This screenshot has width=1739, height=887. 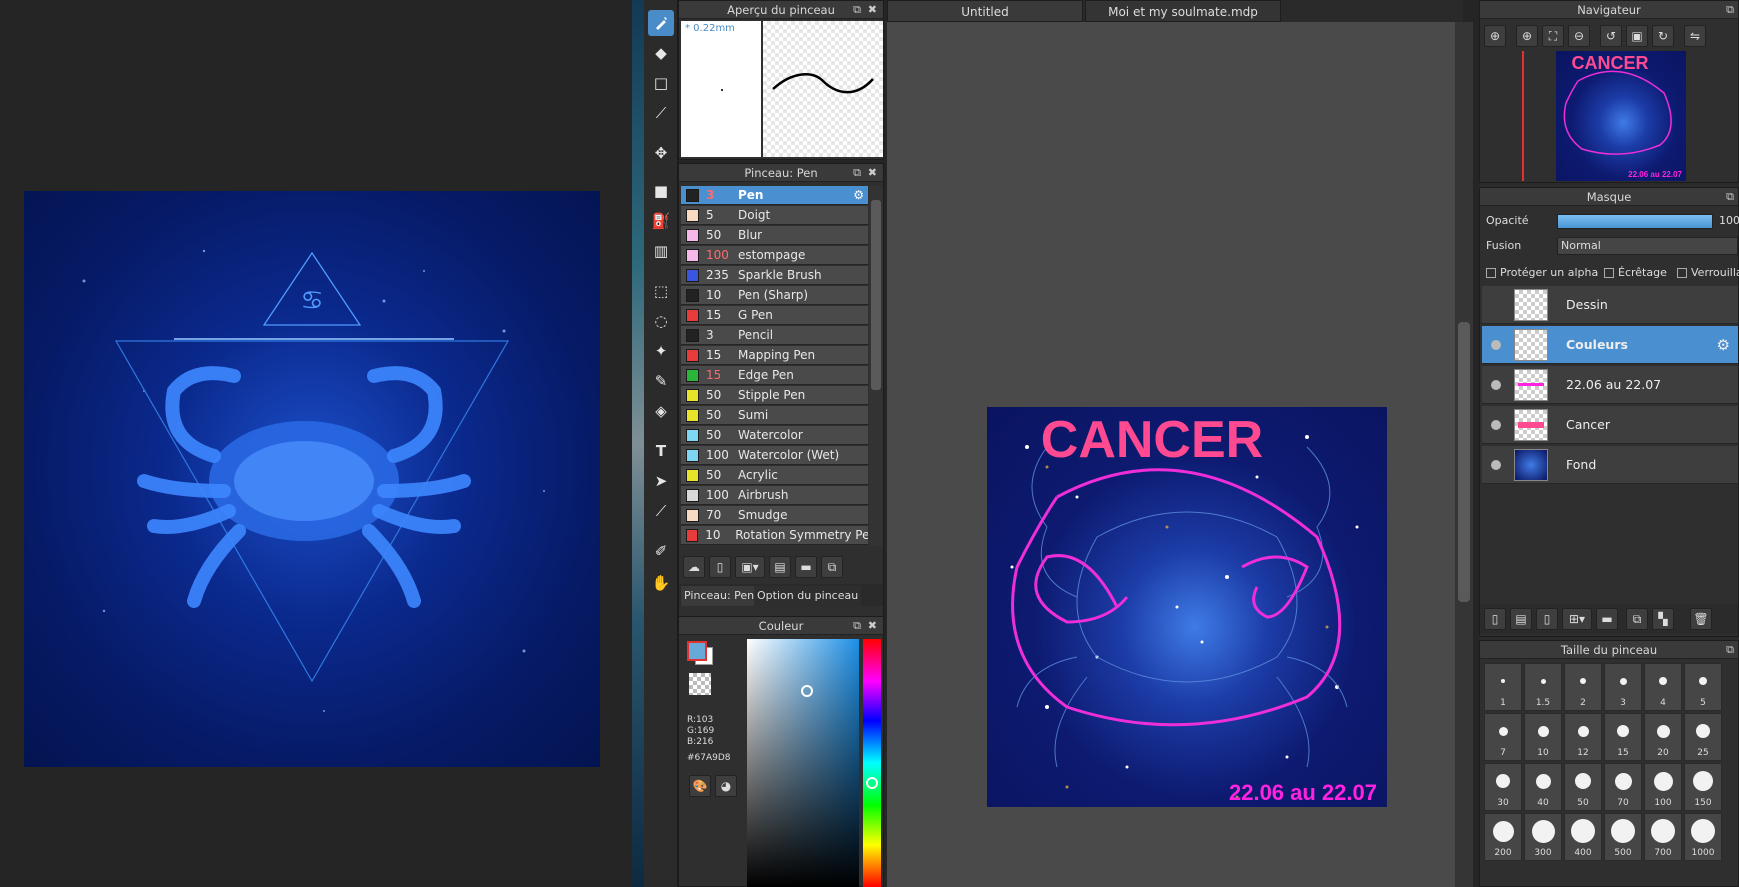 What do you see at coordinates (774, 235) in the screenshot?
I see `brush-item: 50 Blur` at bounding box center [774, 235].